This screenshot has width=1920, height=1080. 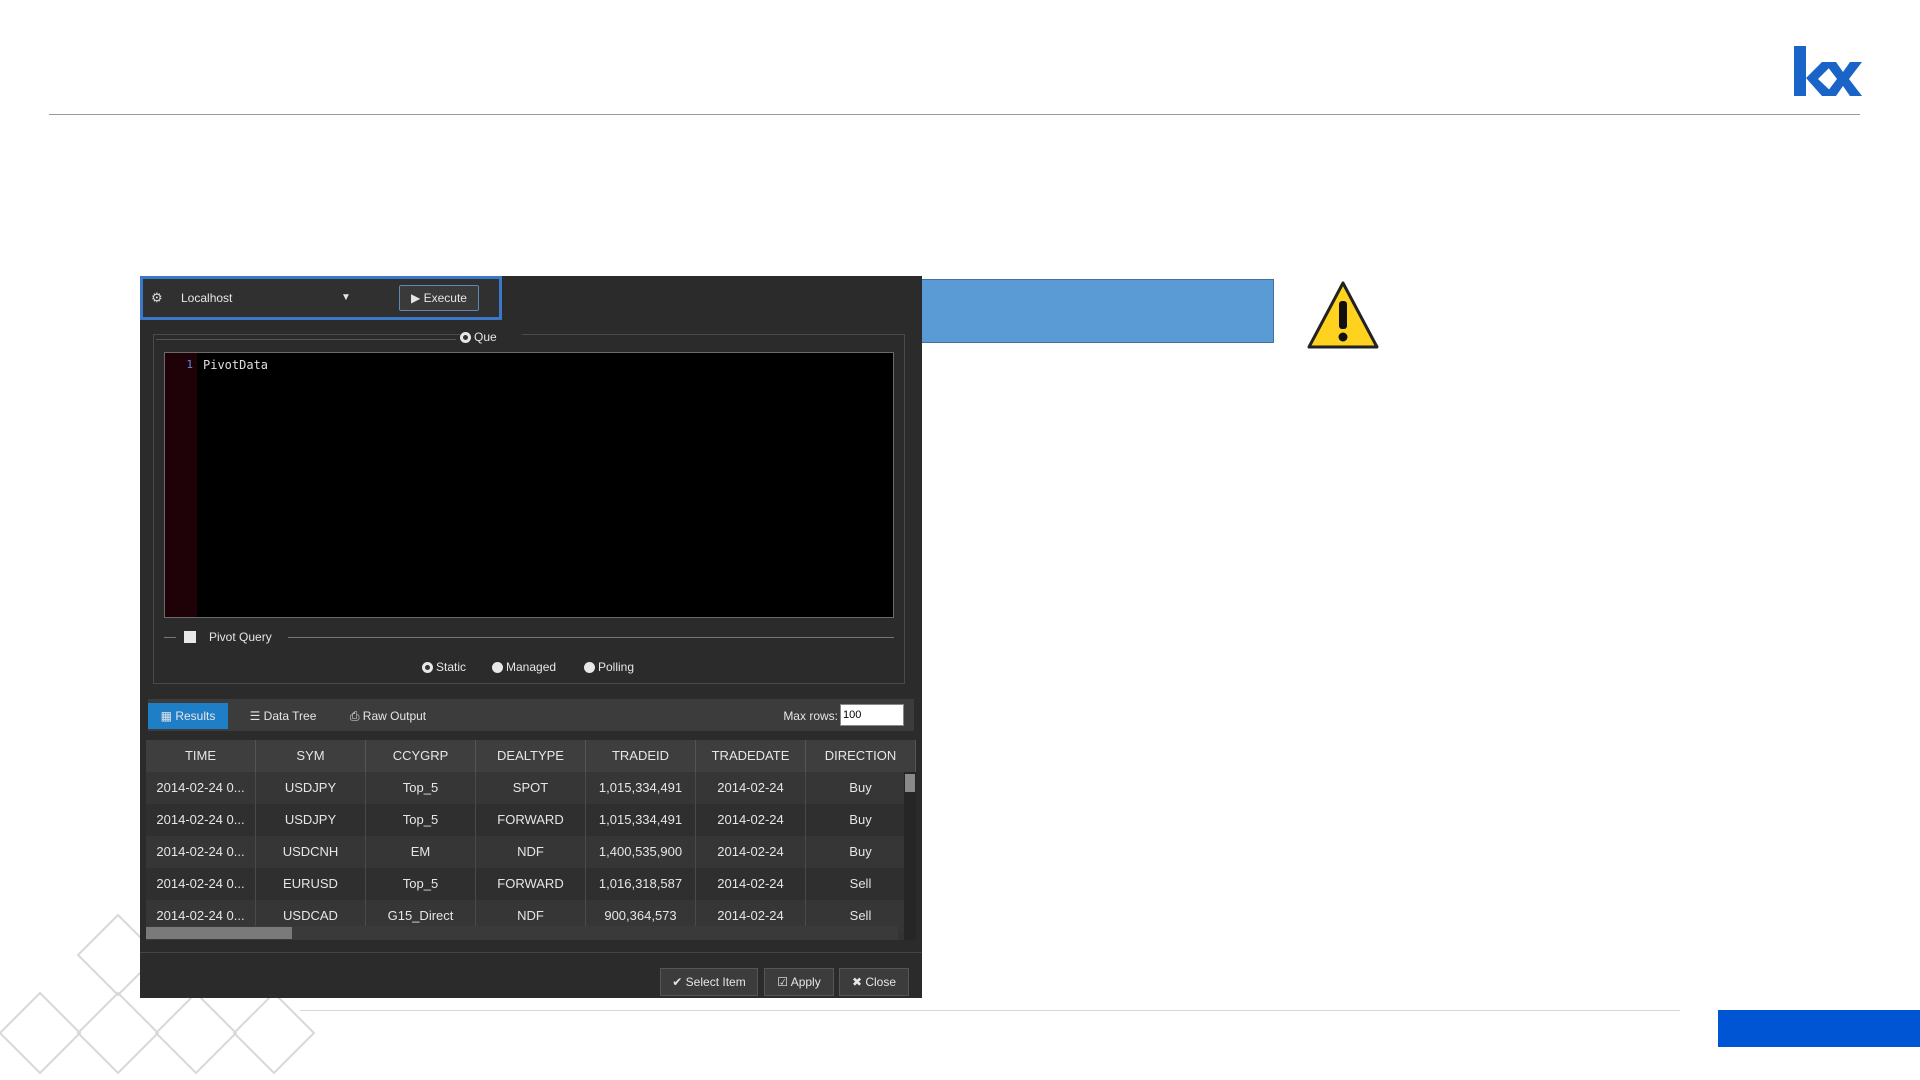 What do you see at coordinates (910, 783) in the screenshot?
I see `vertical-scroll-thumb` at bounding box center [910, 783].